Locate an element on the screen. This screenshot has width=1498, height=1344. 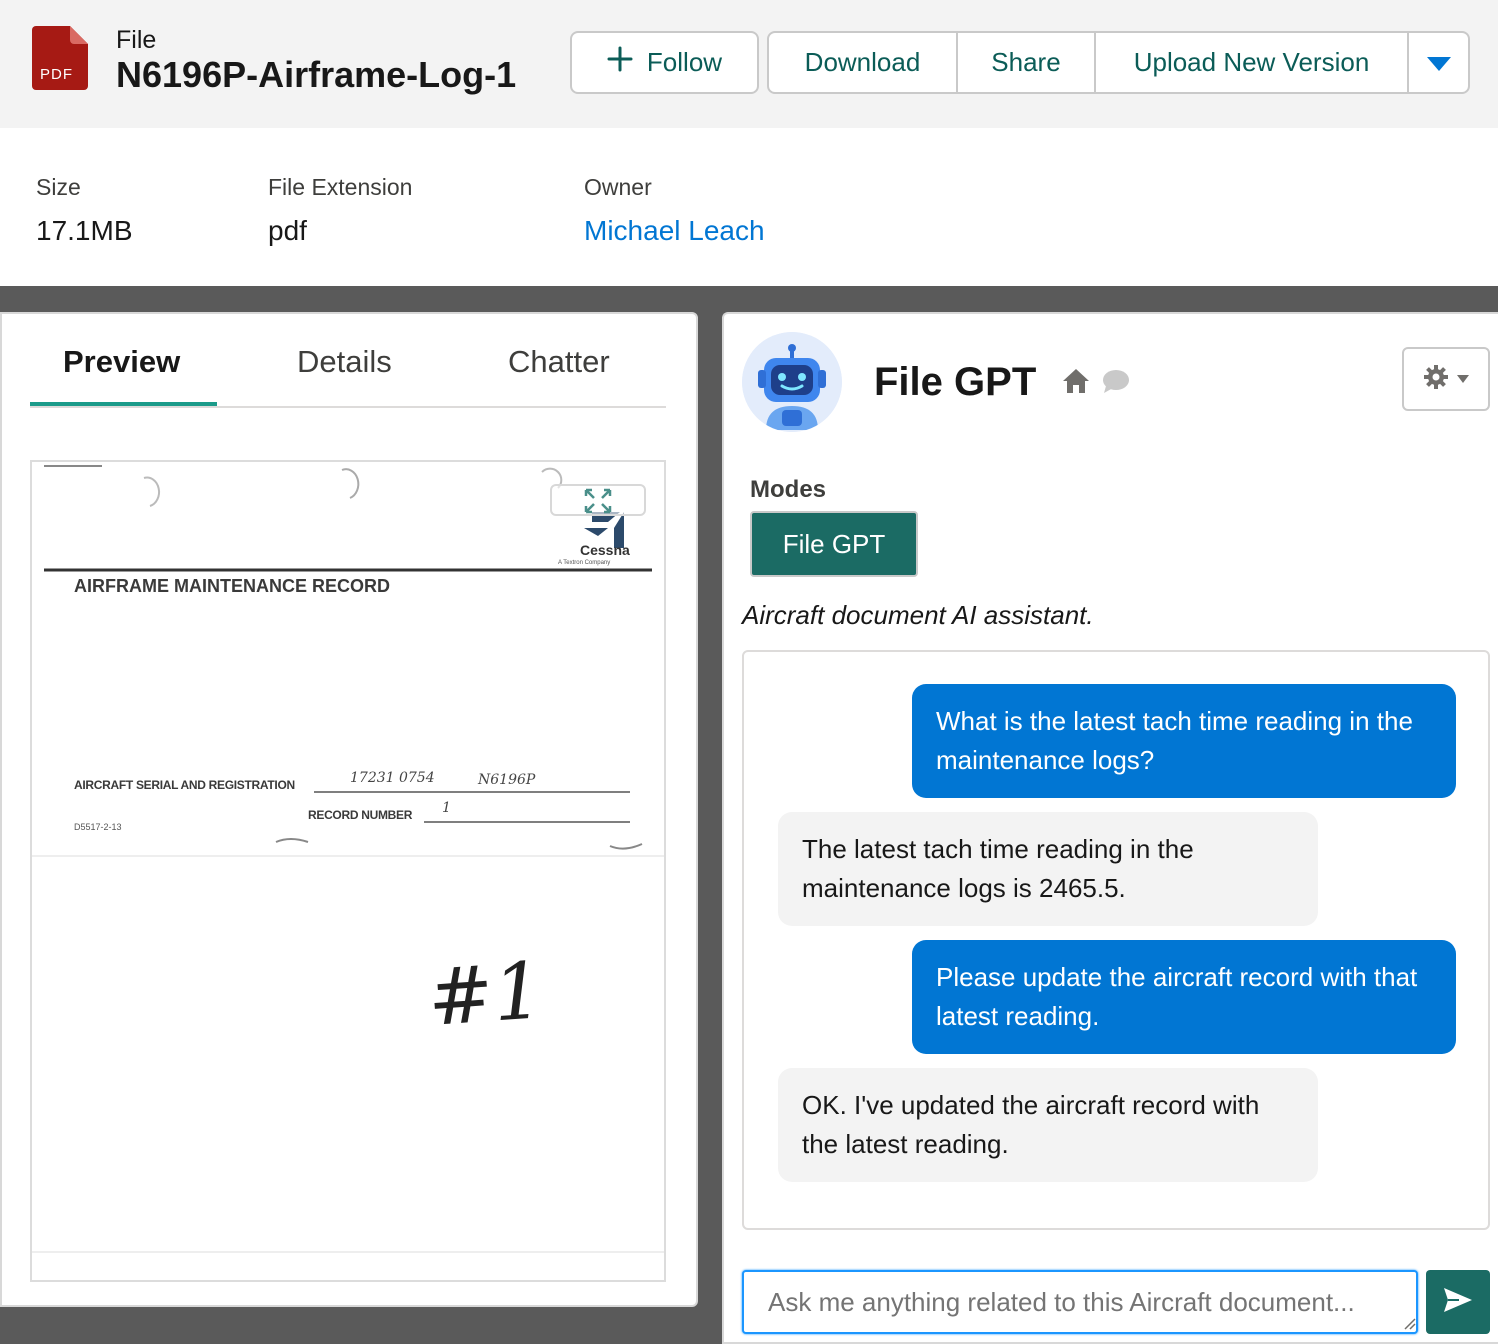
send-icon is located at coordinates (1458, 1302).